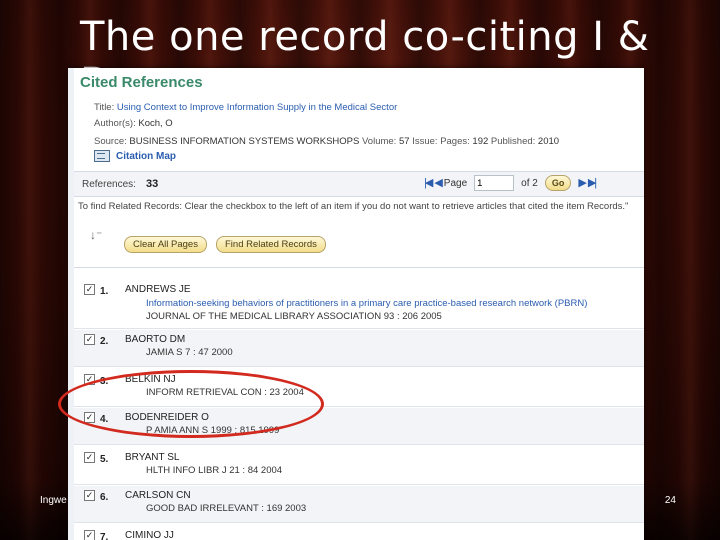  Describe the element at coordinates (404, 141) in the screenshot. I see `volume-value: 57` at that location.